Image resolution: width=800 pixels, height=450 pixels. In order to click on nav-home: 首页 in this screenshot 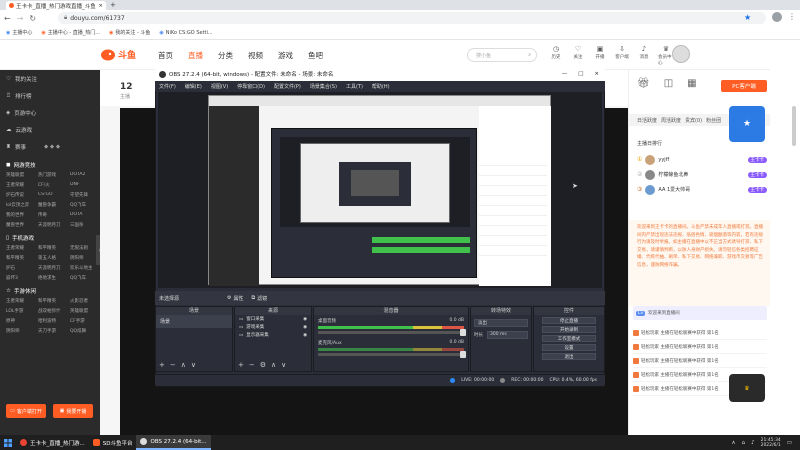, I will do `click(165, 55)`.